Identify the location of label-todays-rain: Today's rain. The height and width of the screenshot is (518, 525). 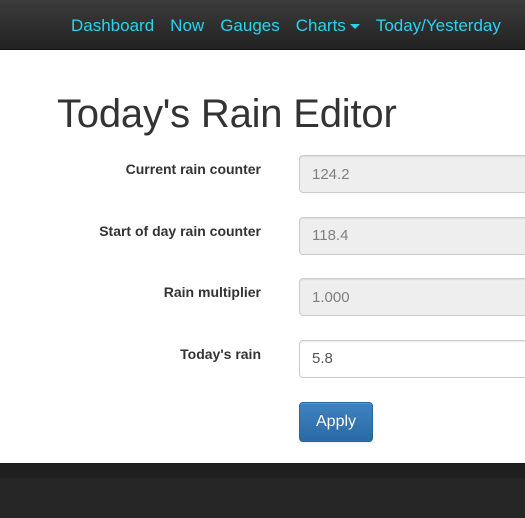
(220, 353).